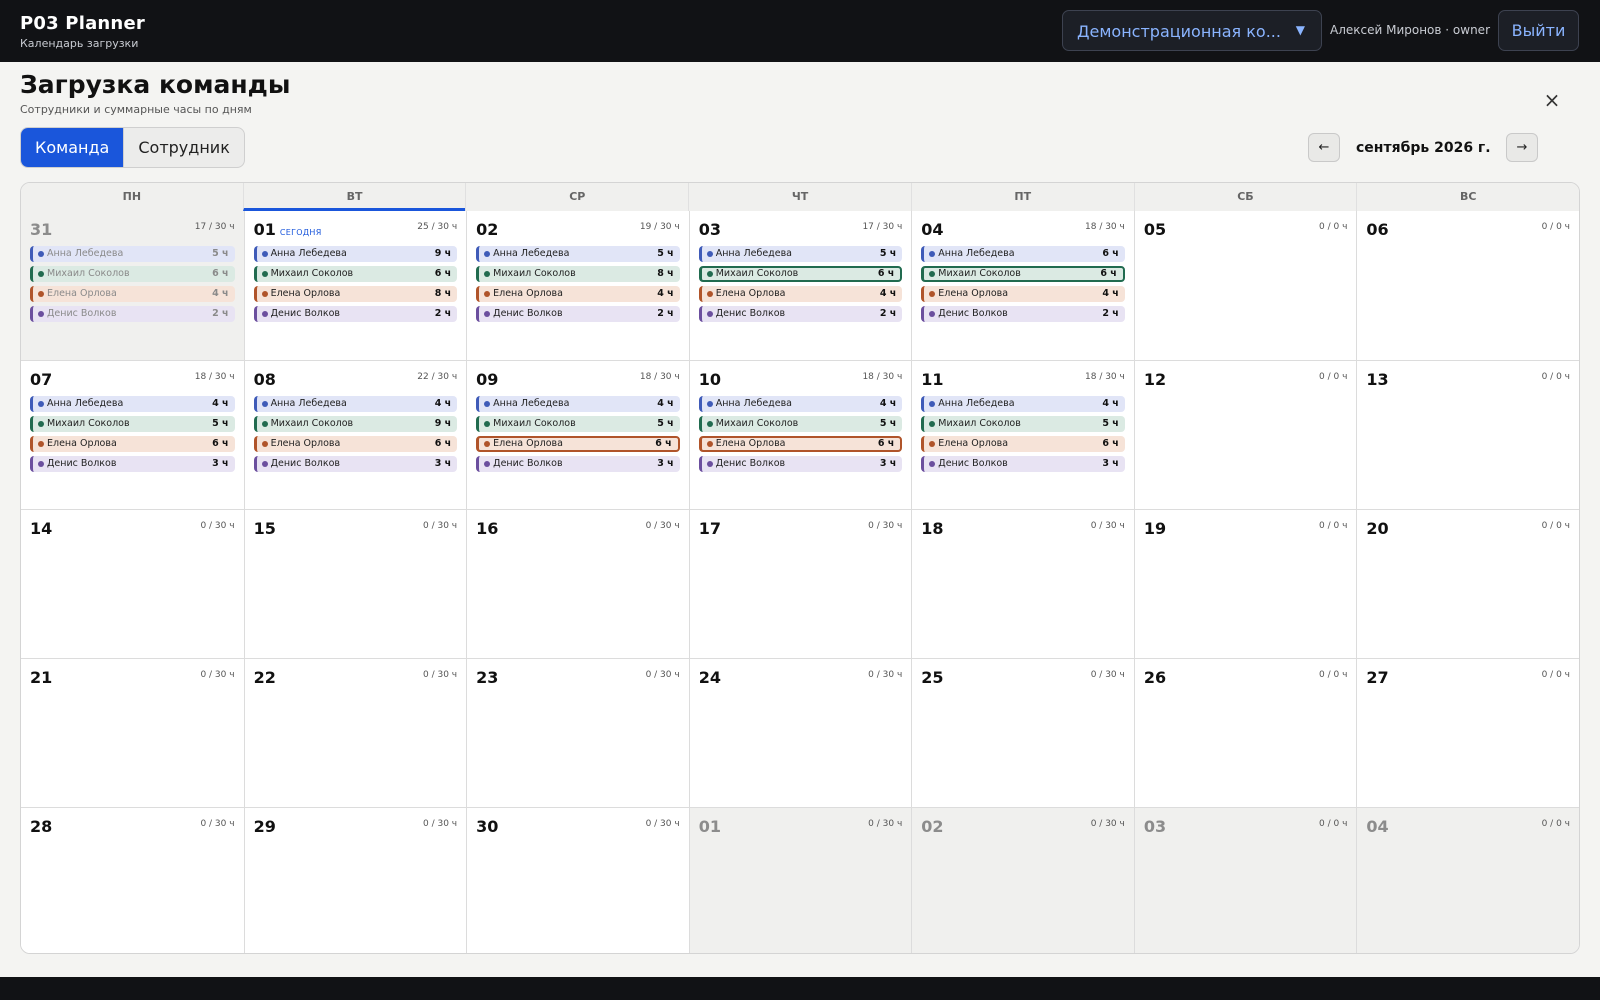 The image size is (1600, 1000). I want to click on day-cell: 25 0 / 30 ч, so click(1022, 732).